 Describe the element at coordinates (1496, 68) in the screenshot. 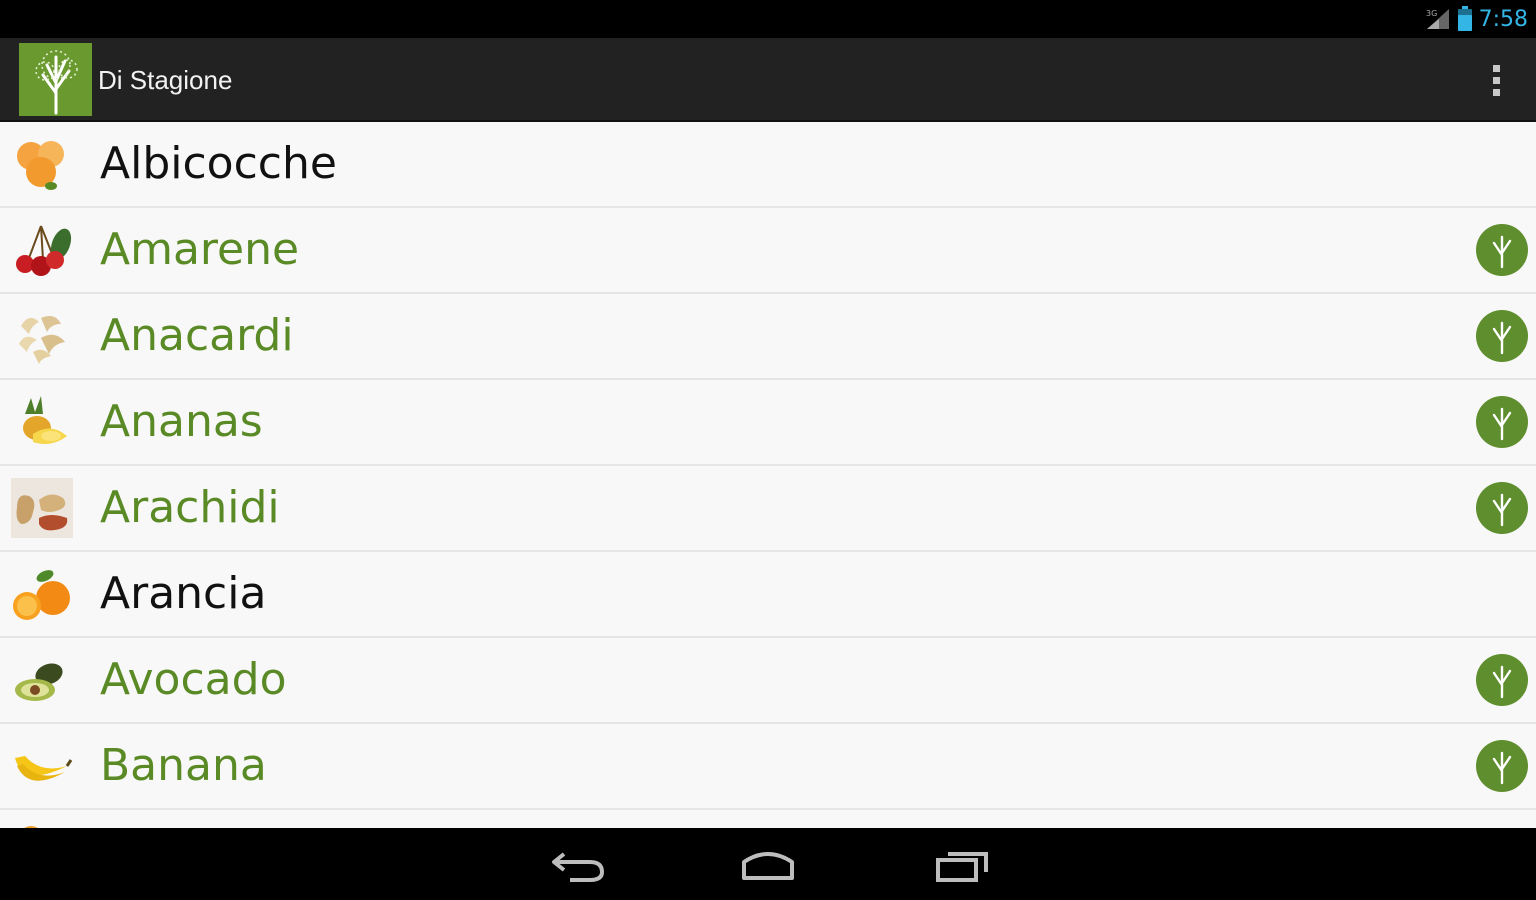

I see `overflow-menu-icon` at that location.